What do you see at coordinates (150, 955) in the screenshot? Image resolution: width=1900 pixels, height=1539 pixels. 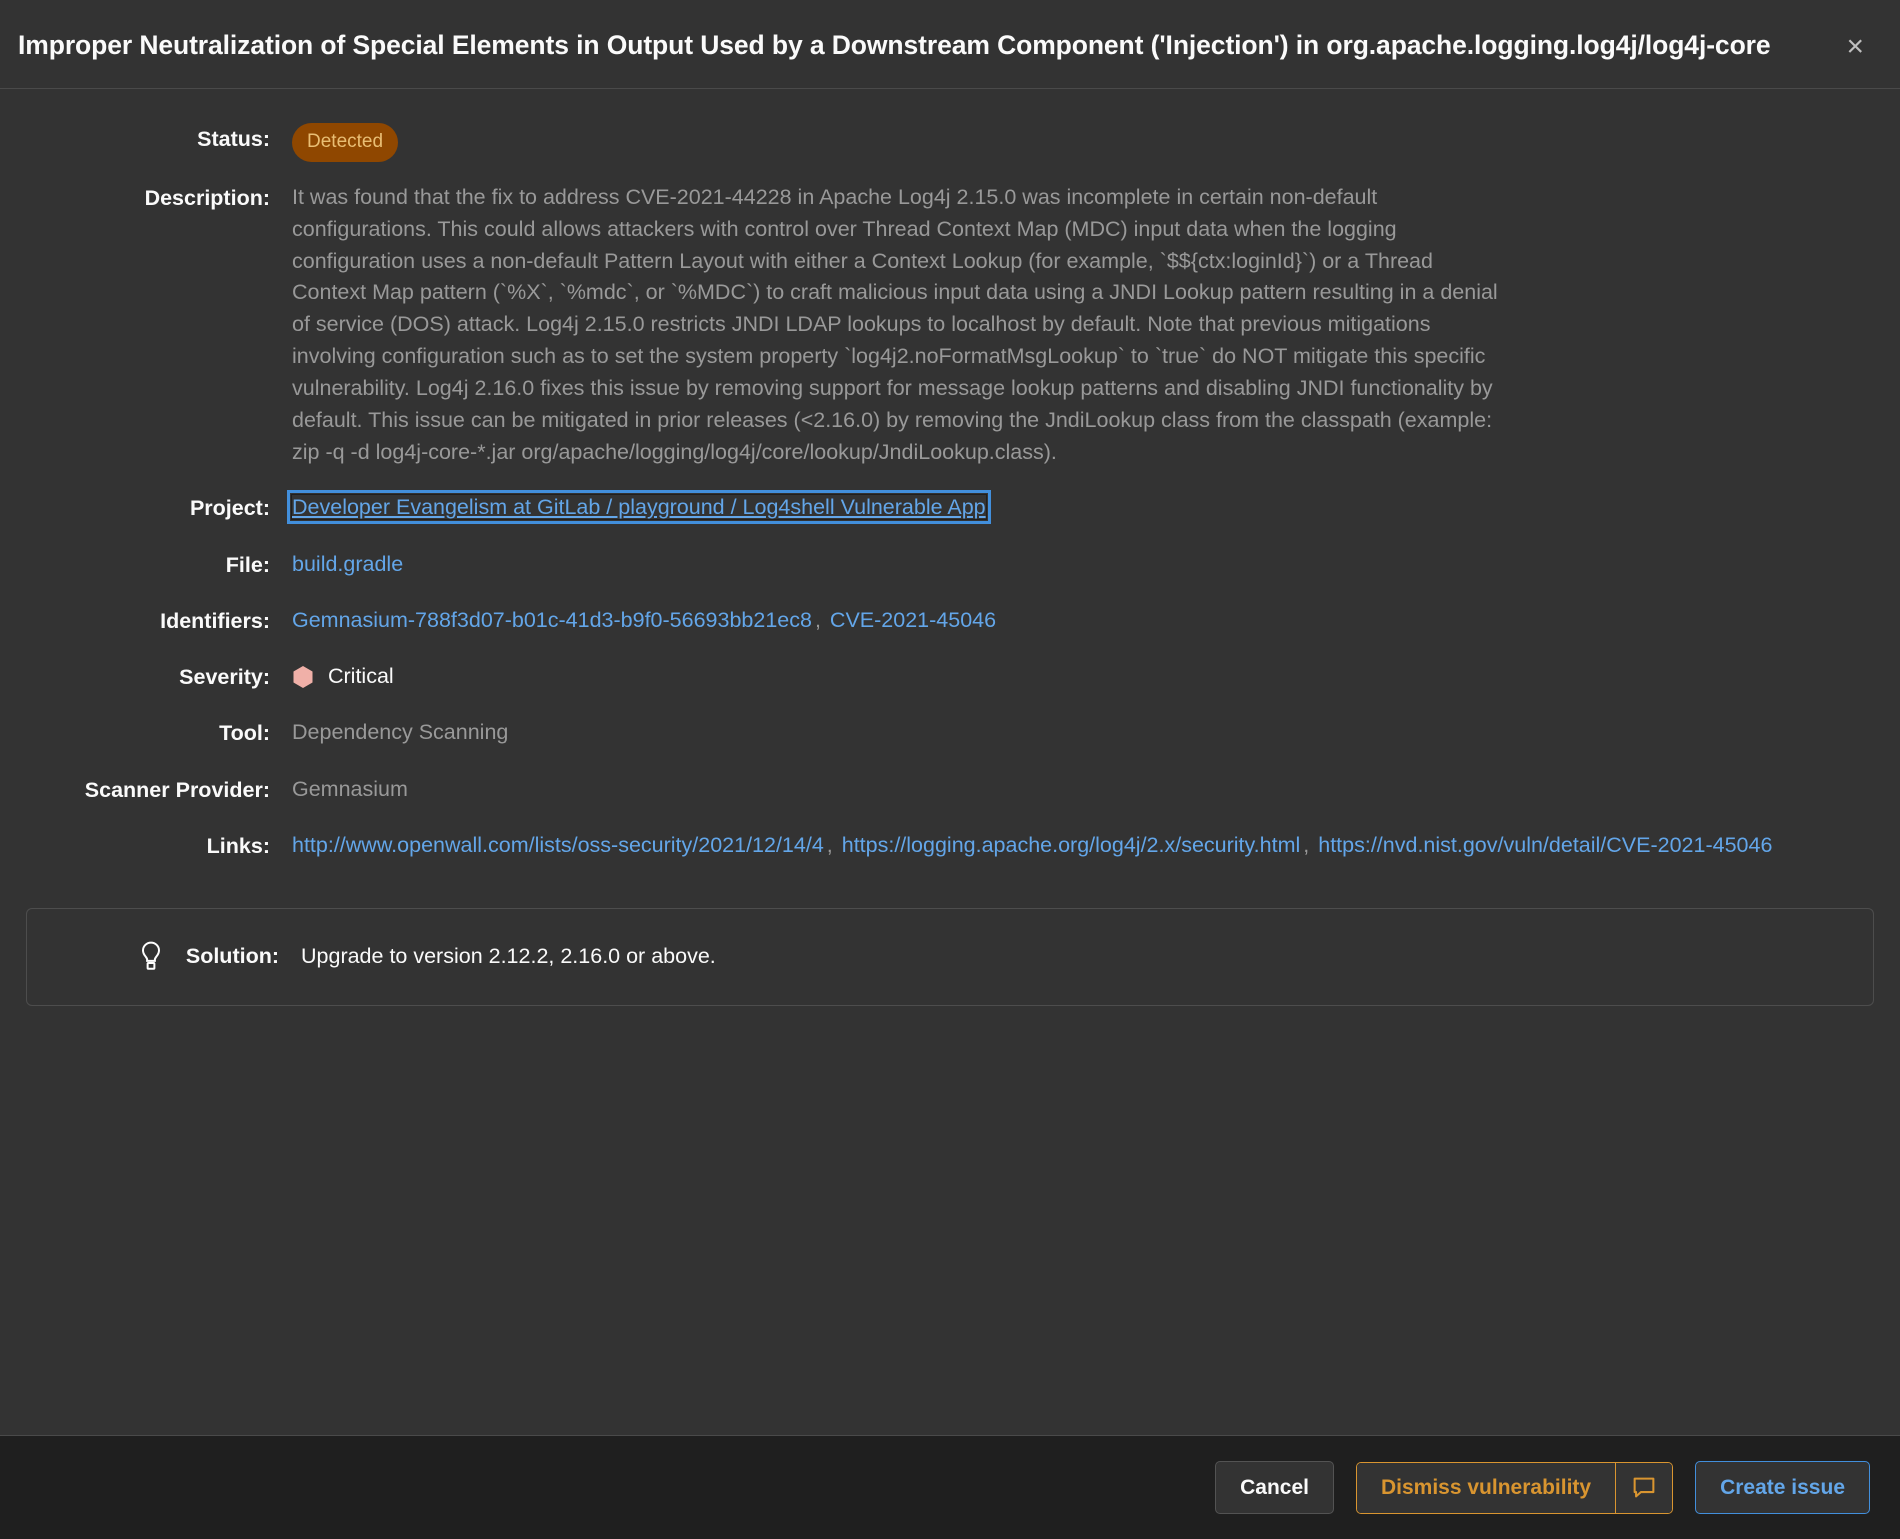 I see `lightbulb-icon` at bounding box center [150, 955].